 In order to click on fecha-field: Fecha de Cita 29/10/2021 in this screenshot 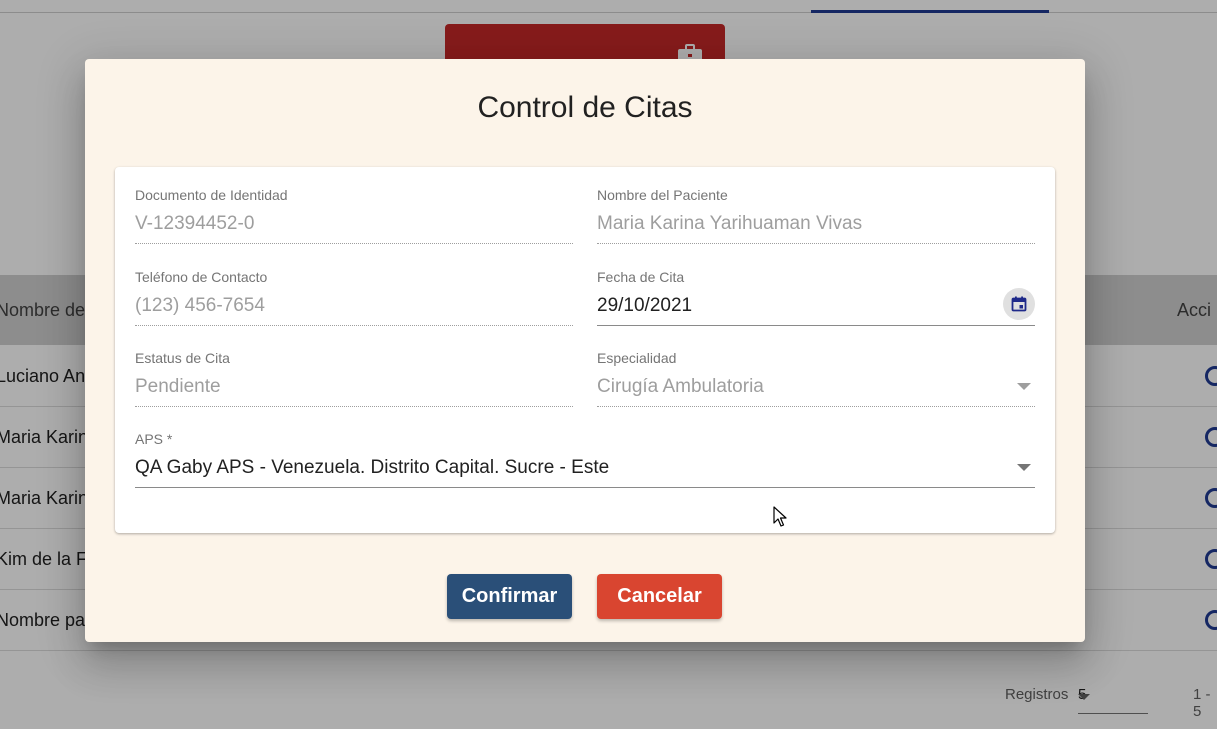, I will do `click(816, 299)`.